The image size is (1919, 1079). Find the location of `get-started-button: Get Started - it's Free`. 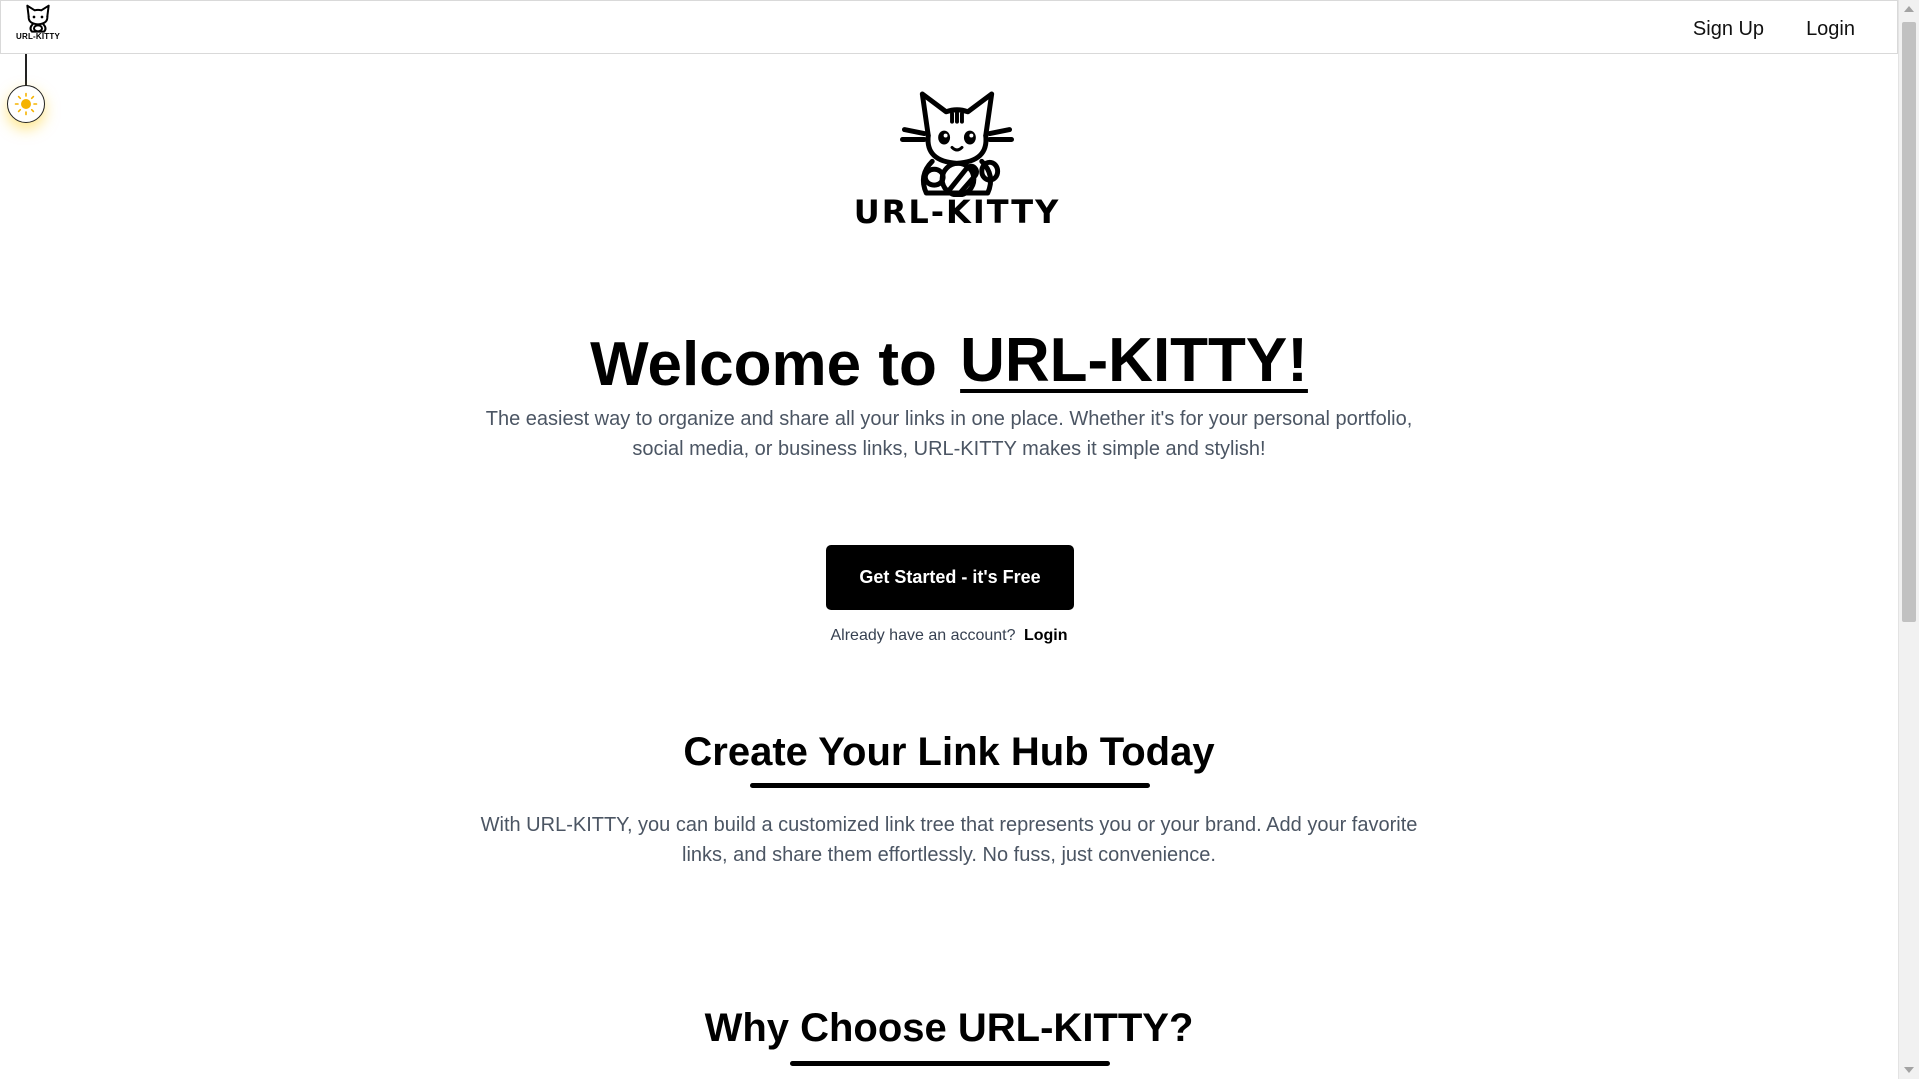

get-started-button: Get Started - it's Free is located at coordinates (950, 577).